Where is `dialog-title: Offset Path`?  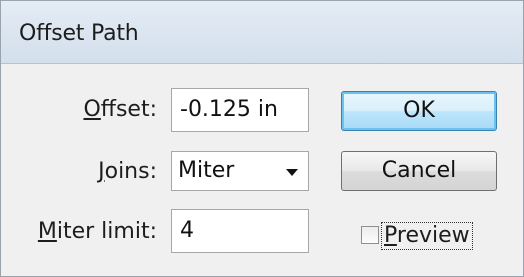
dialog-title: Offset Path is located at coordinates (79, 33).